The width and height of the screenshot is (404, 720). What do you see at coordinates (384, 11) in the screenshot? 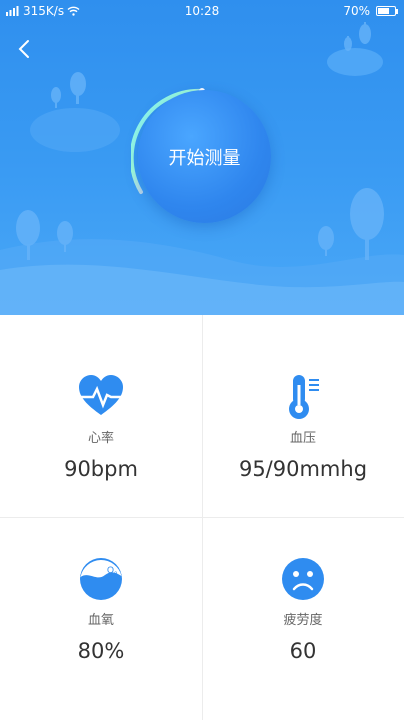
I see `battery-level` at bounding box center [384, 11].